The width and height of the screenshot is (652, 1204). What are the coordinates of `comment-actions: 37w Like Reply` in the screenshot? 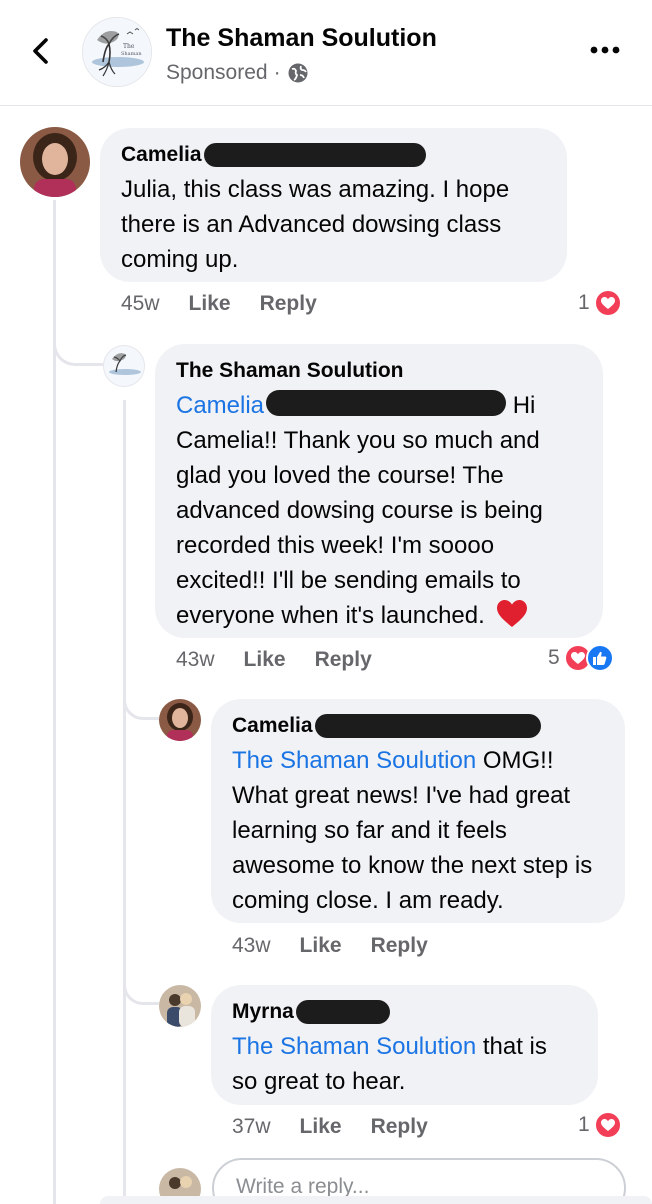 It's located at (330, 1127).